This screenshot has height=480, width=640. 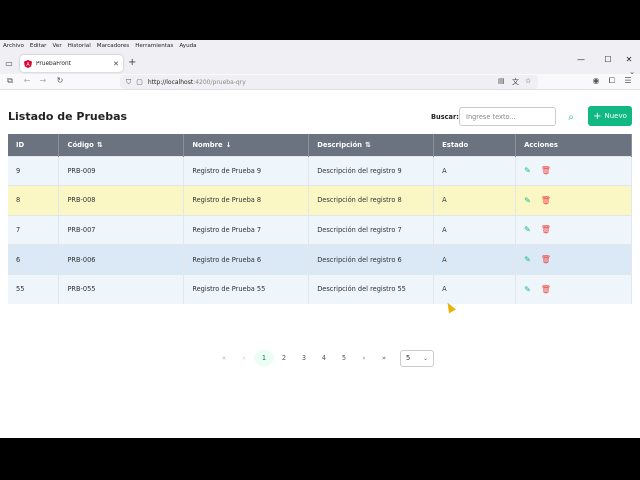 What do you see at coordinates (68, 116) in the screenshot?
I see `page-title: Listado de Pruebas` at bounding box center [68, 116].